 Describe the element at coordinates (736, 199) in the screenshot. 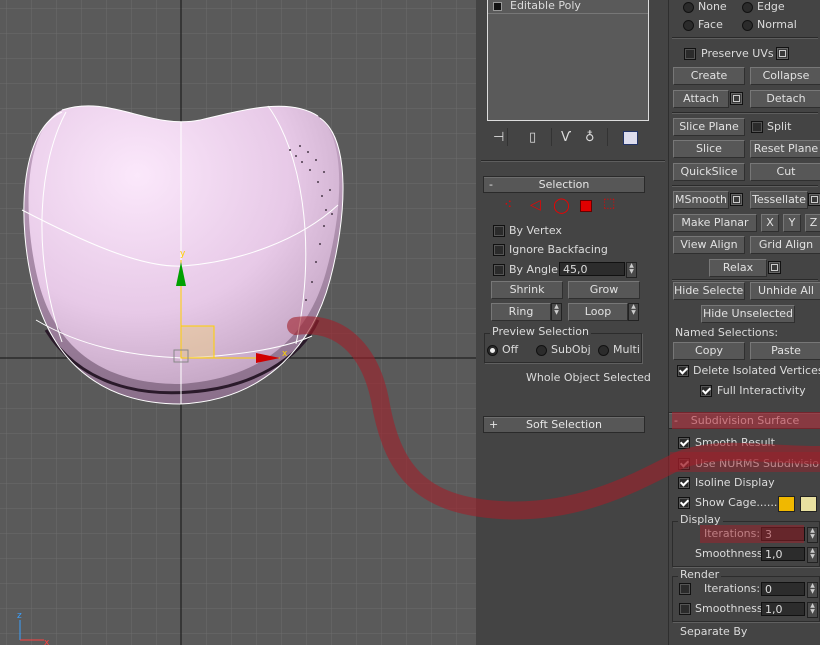

I see `msmooth-settings-icon` at that location.